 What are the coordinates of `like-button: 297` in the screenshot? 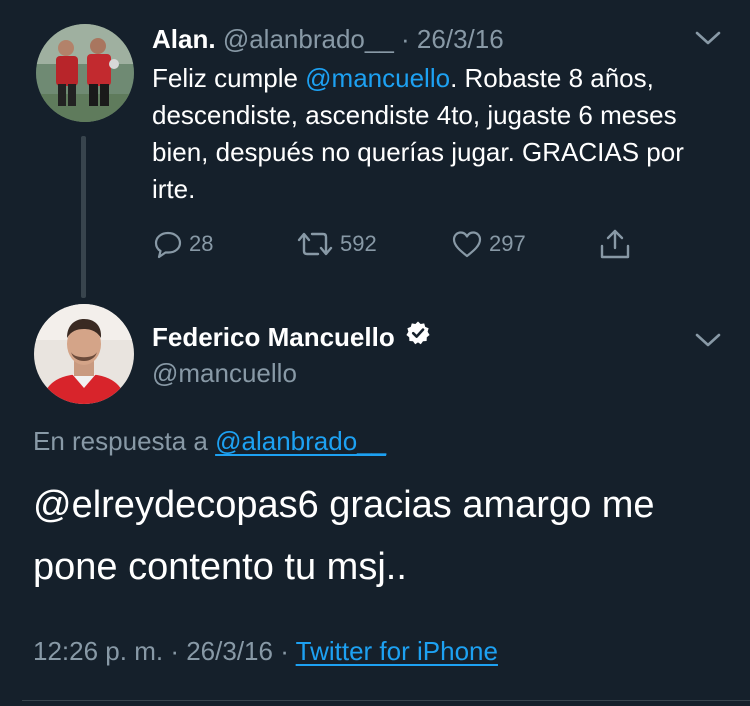 It's located at (488, 244).